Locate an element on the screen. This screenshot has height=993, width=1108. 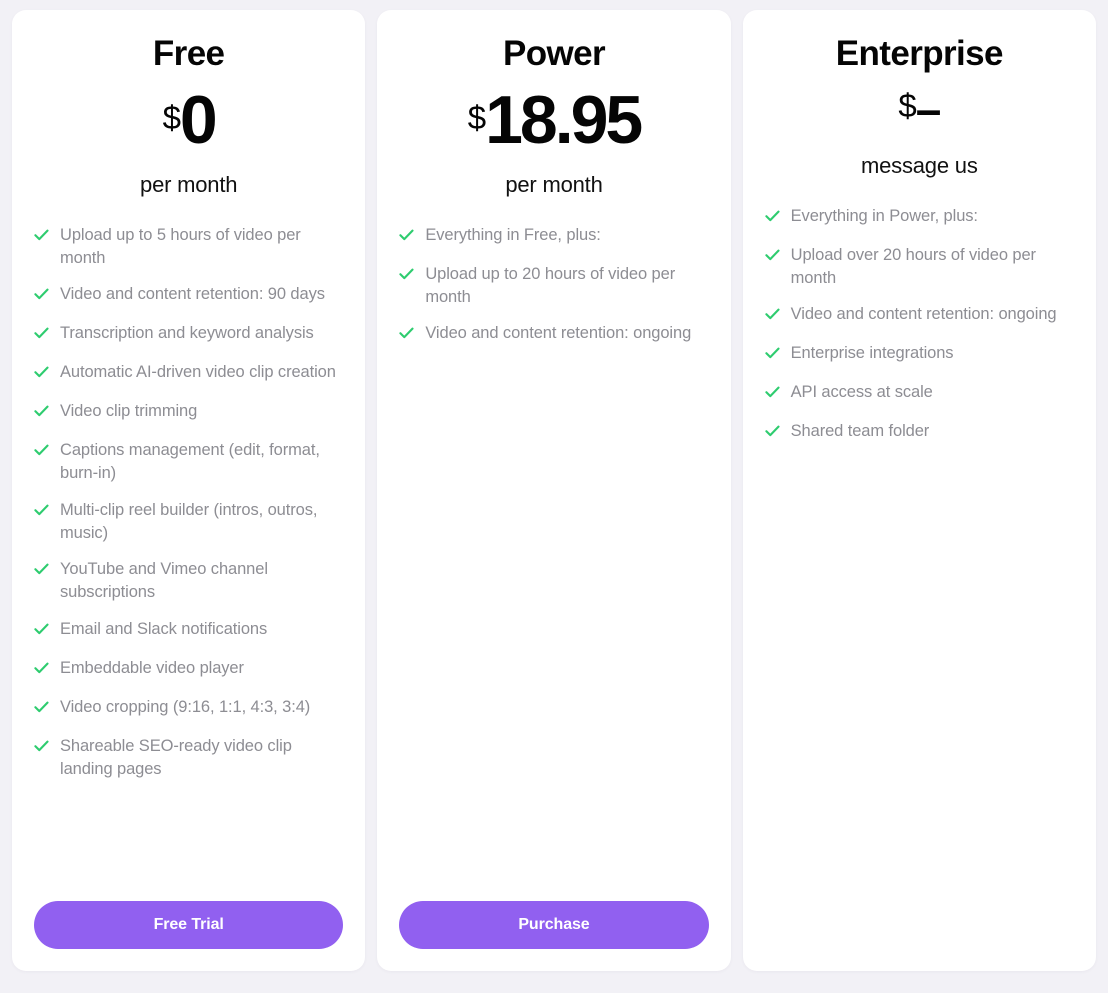
feature-item: Shared team folder is located at coordinates (919, 432).